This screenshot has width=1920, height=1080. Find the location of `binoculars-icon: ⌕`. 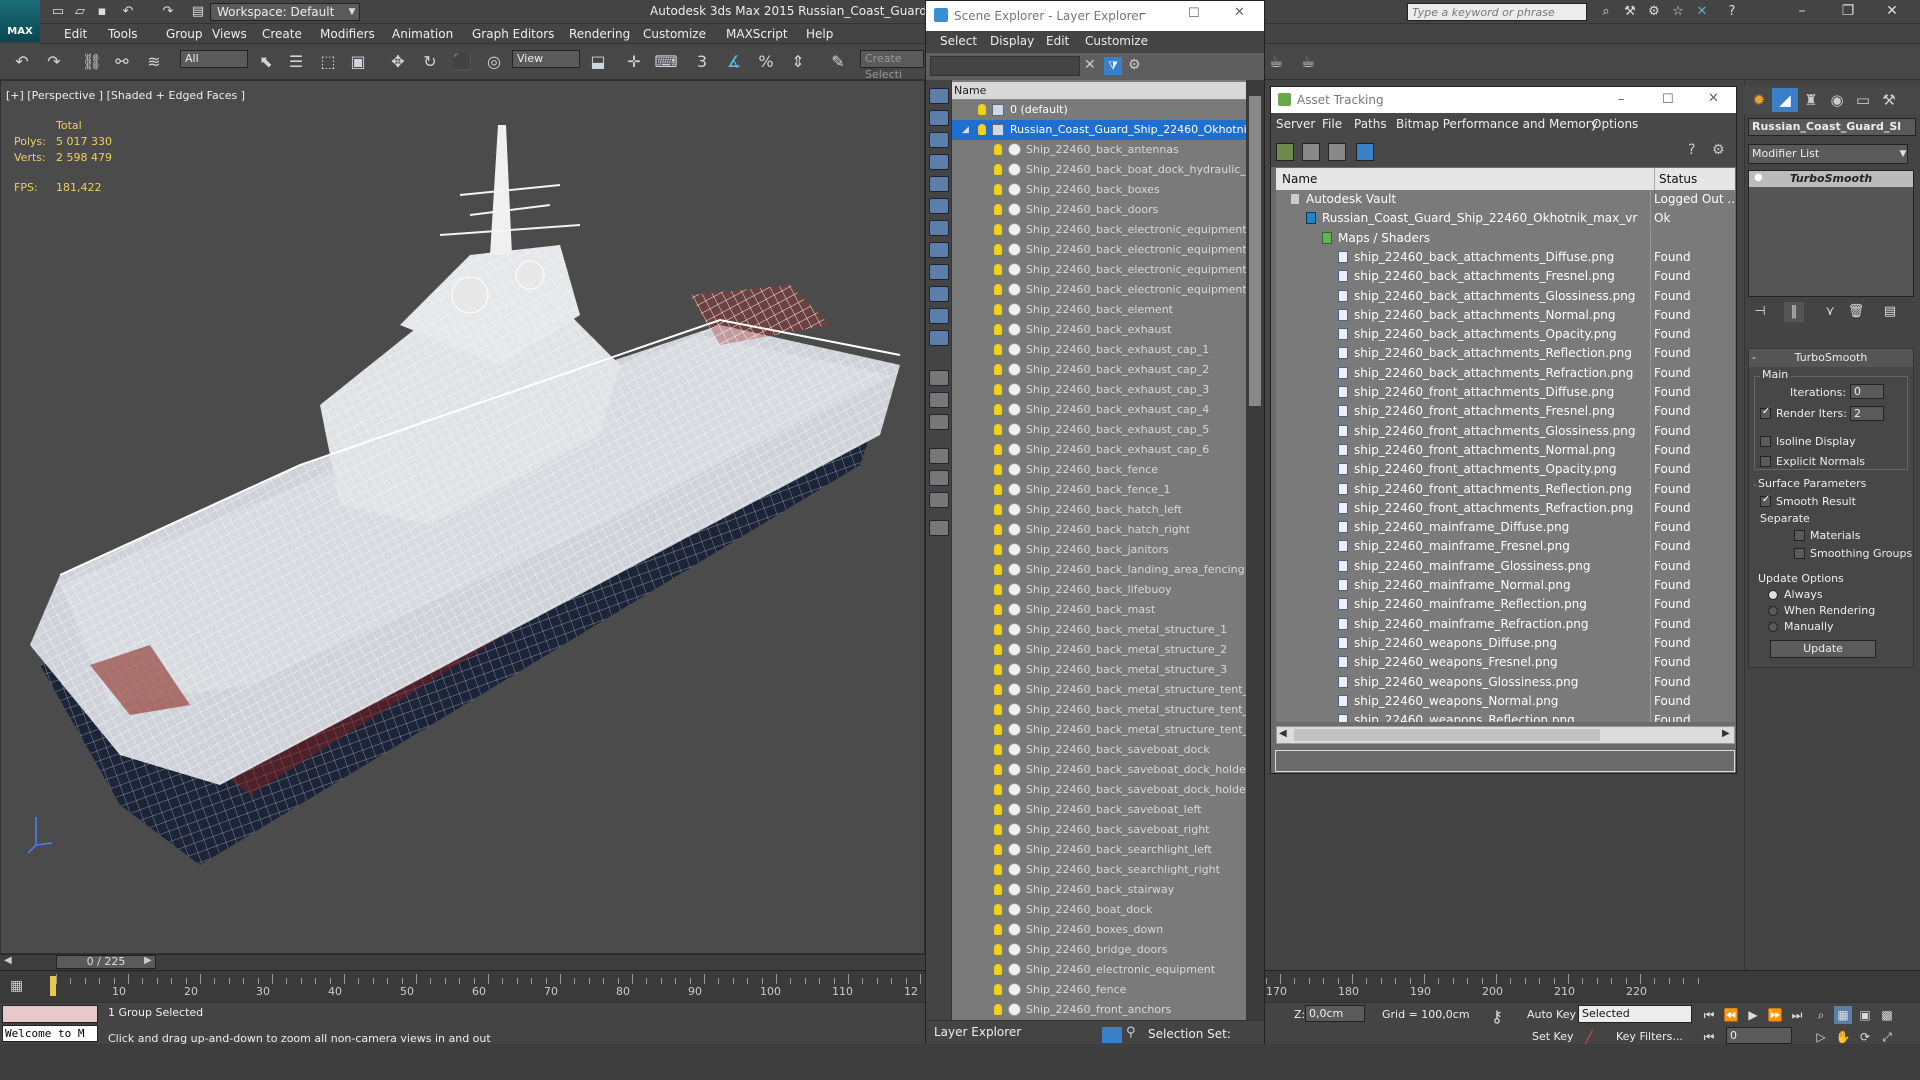

binoculars-icon: ⌕ is located at coordinates (1606, 12).